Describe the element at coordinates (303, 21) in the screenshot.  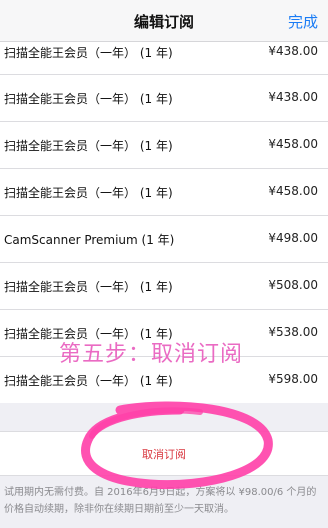
I see `done-button: 完成` at that location.